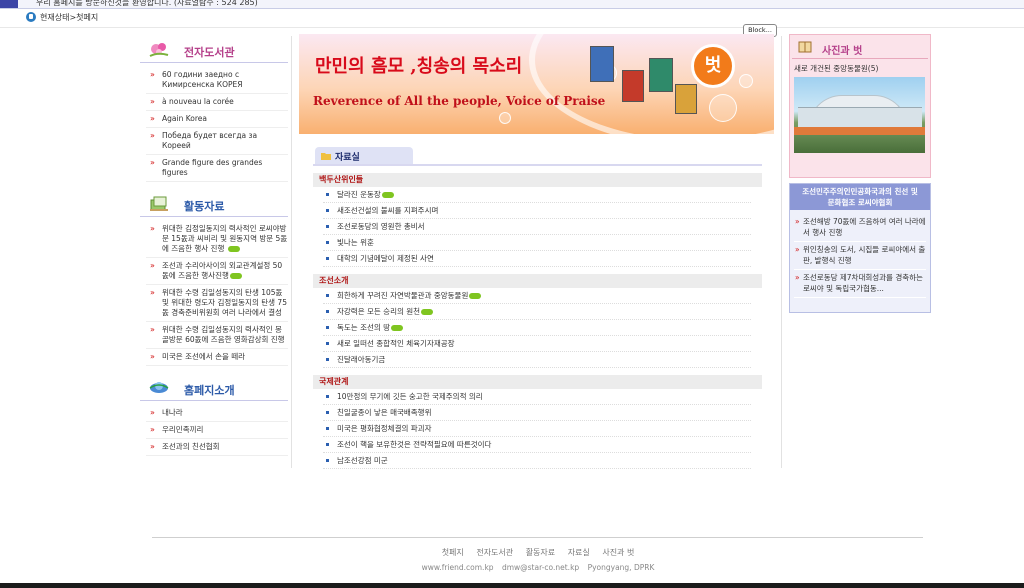  Describe the element at coordinates (537, 243) in the screenshot. I see `list-item: 빛나는 위훈` at that location.